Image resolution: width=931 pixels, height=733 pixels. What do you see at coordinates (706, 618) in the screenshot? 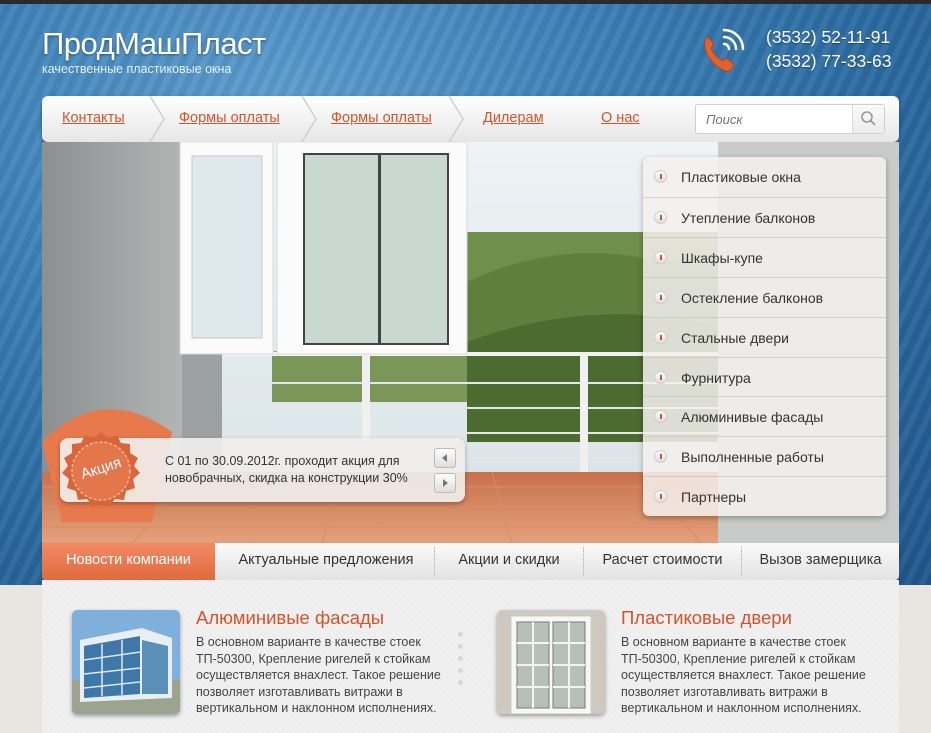
I see `card-title-plastic-doors: Пластиковые двери` at bounding box center [706, 618].